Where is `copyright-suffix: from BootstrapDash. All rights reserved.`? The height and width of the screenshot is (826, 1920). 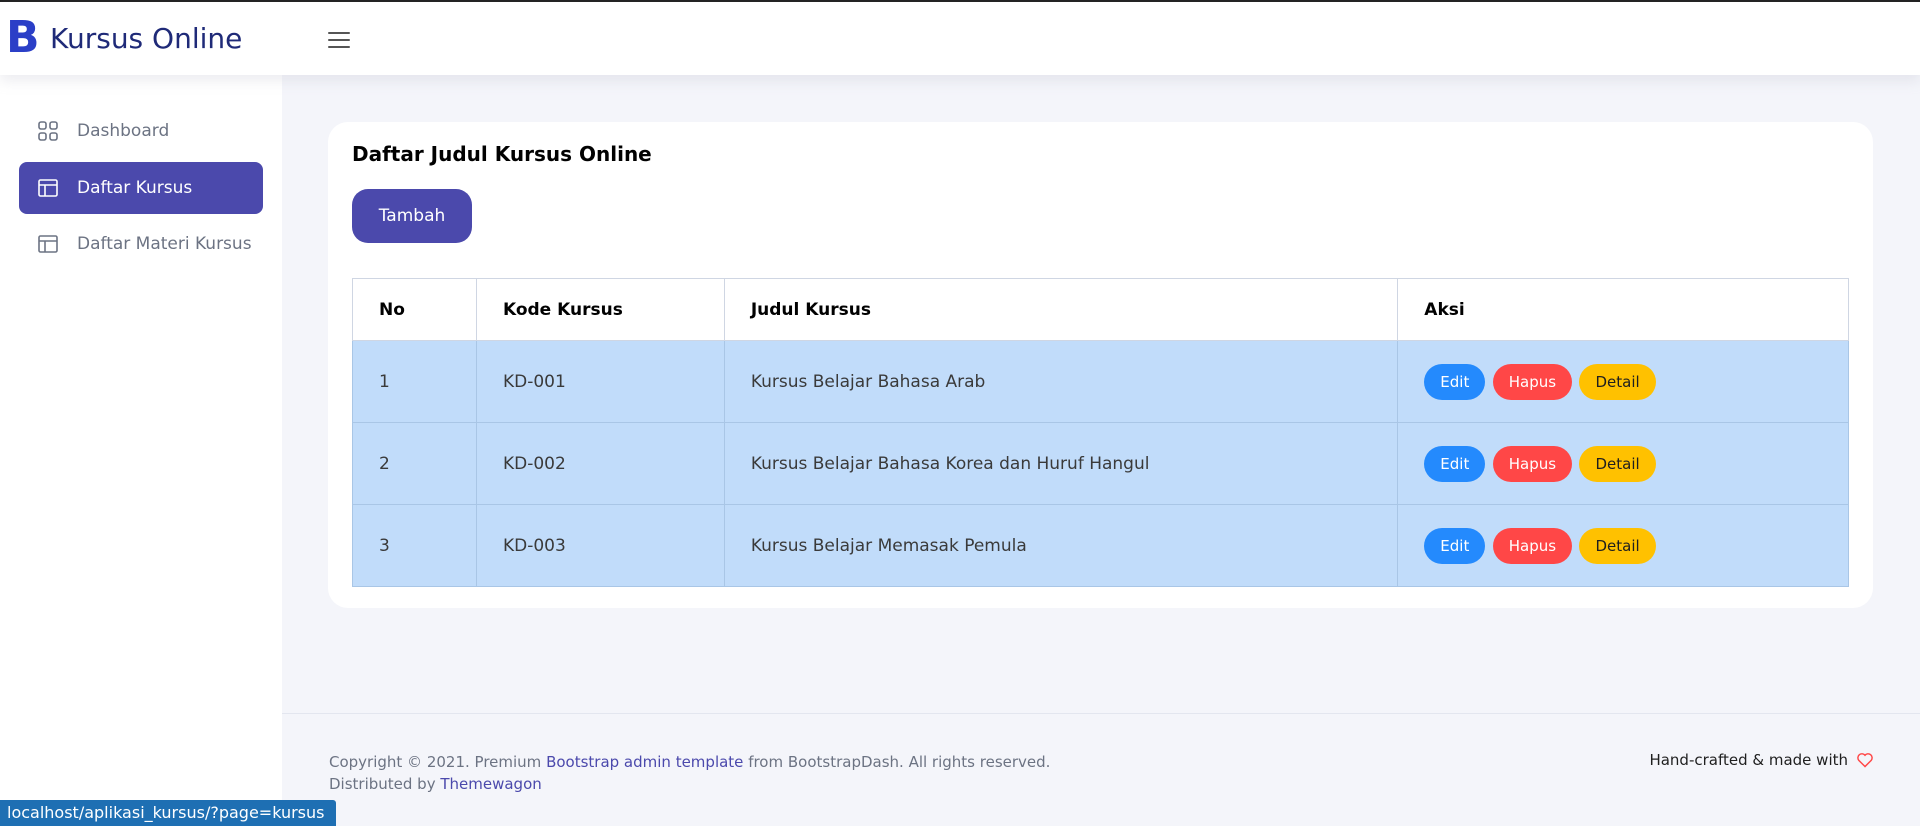
copyright-suffix: from BootstrapDash. All rights reserved. is located at coordinates (897, 762).